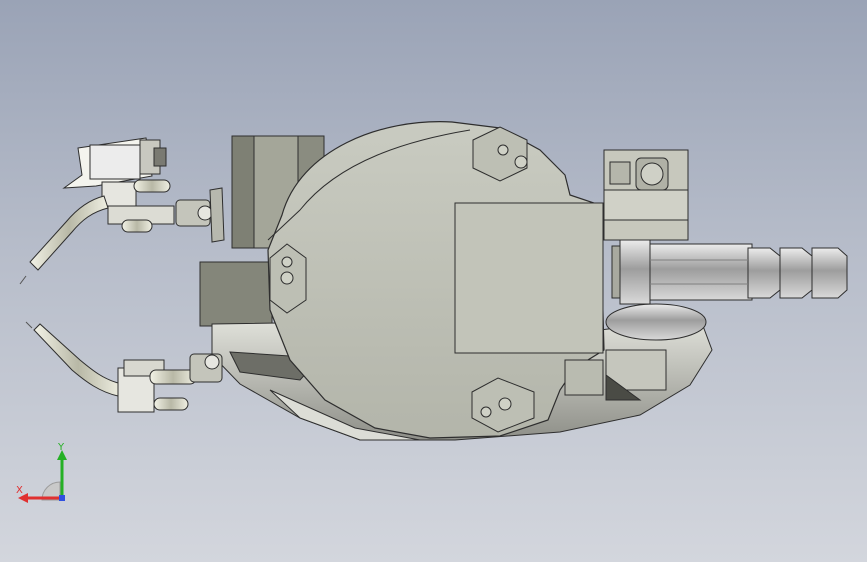 This screenshot has height=562, width=867. What do you see at coordinates (729, 272) in the screenshot?
I see `drive-shaft` at bounding box center [729, 272].